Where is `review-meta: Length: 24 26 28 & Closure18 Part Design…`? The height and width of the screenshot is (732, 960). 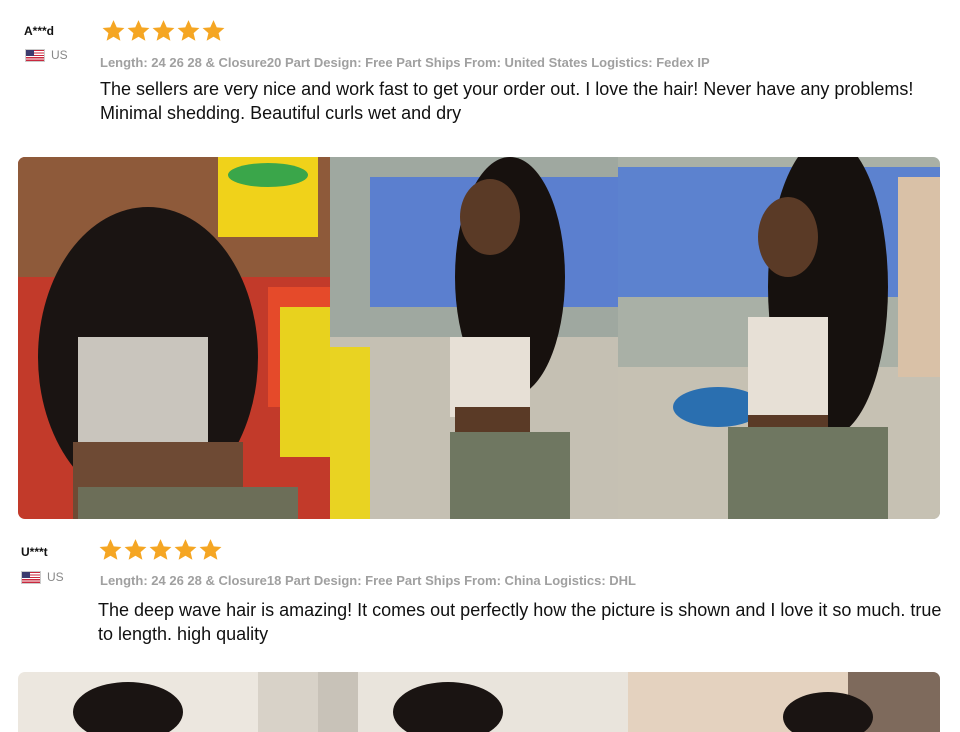 review-meta: Length: 24 26 28 & Closure18 Part Design… is located at coordinates (368, 580).